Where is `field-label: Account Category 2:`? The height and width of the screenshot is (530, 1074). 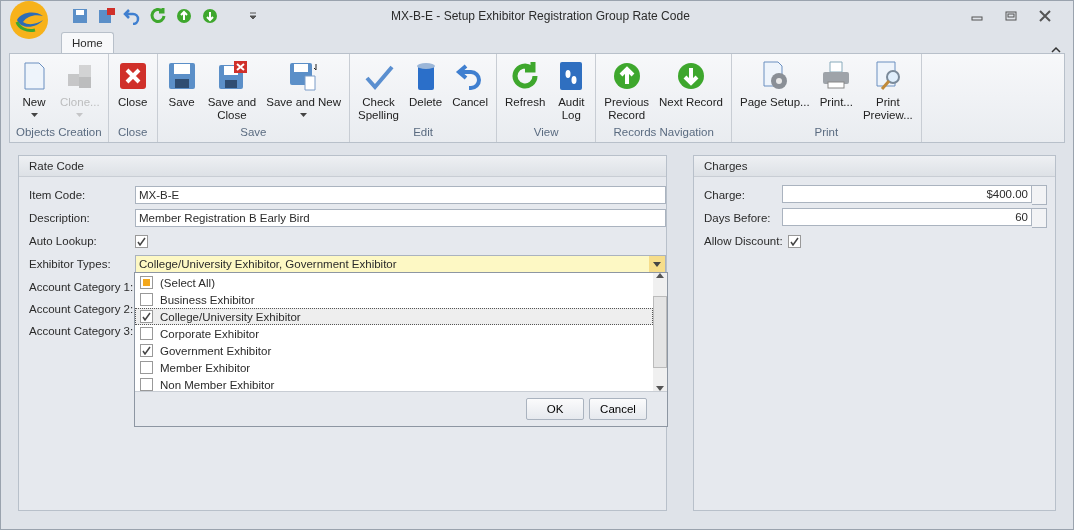 field-label: Account Category 2: is located at coordinates (82, 308).